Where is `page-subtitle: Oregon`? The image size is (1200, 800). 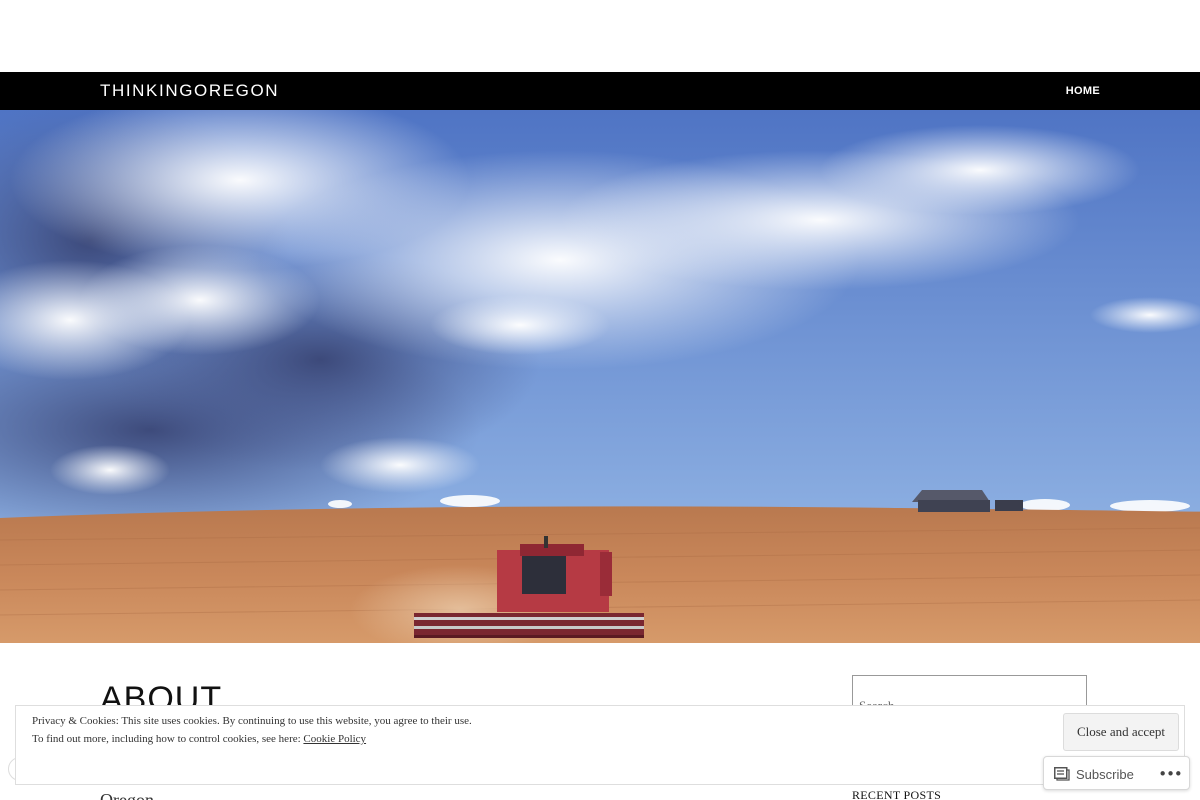
page-subtitle: Oregon is located at coordinates (127, 795).